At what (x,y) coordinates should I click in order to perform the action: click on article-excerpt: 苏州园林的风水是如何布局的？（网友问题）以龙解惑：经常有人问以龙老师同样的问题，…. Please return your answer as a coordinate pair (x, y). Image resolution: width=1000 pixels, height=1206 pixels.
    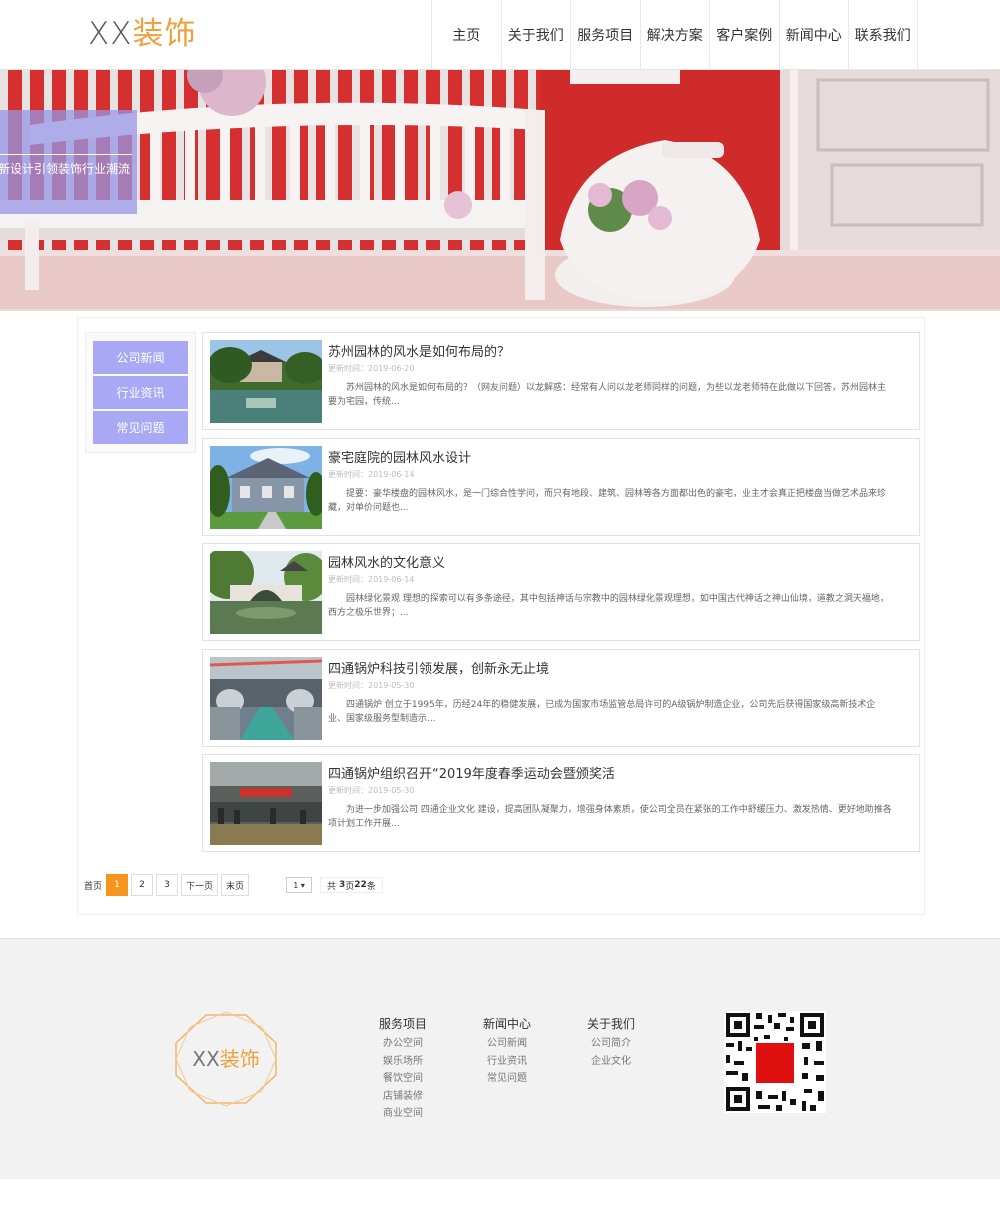
    Looking at the image, I should click on (607, 395).